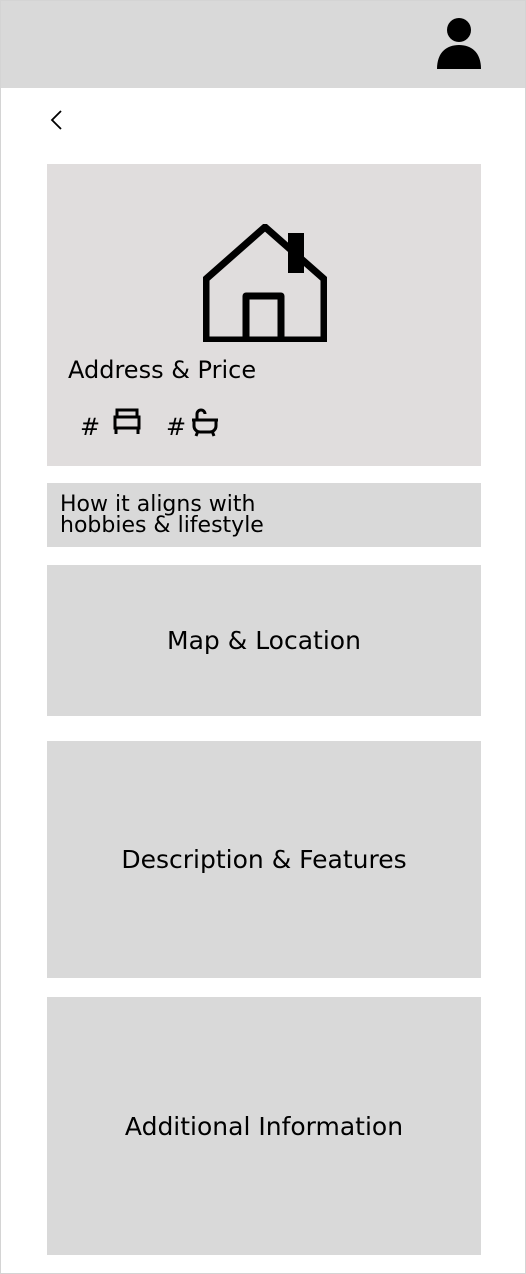  I want to click on chevron-left-icon, so click(58, 120).